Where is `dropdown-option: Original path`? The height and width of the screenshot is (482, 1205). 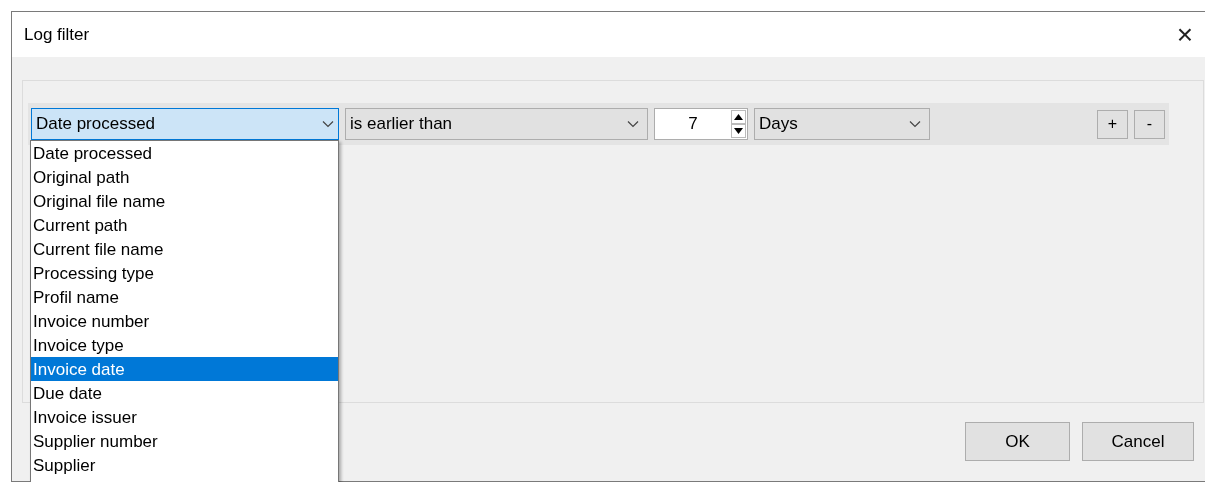 dropdown-option: Original path is located at coordinates (184, 177).